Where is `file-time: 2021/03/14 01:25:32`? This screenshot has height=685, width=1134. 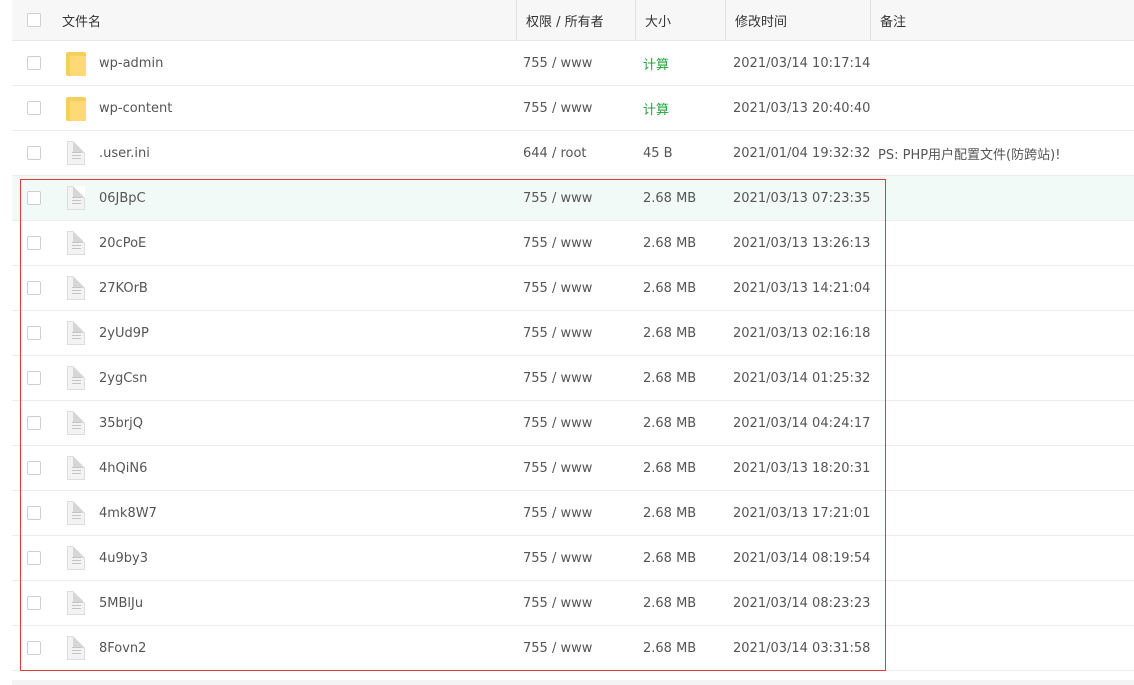
file-time: 2021/03/14 01:25:32 is located at coordinates (802, 378).